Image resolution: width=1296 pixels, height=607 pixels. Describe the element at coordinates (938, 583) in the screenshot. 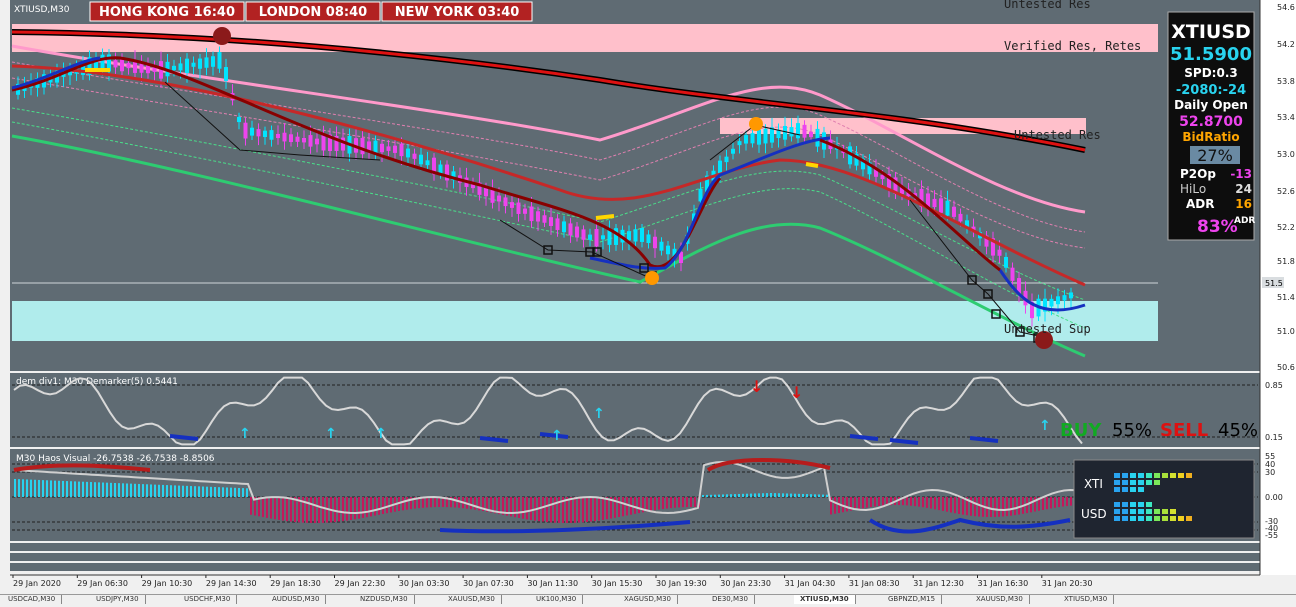

I see `time-tick: 31 Jan 12:30` at that location.